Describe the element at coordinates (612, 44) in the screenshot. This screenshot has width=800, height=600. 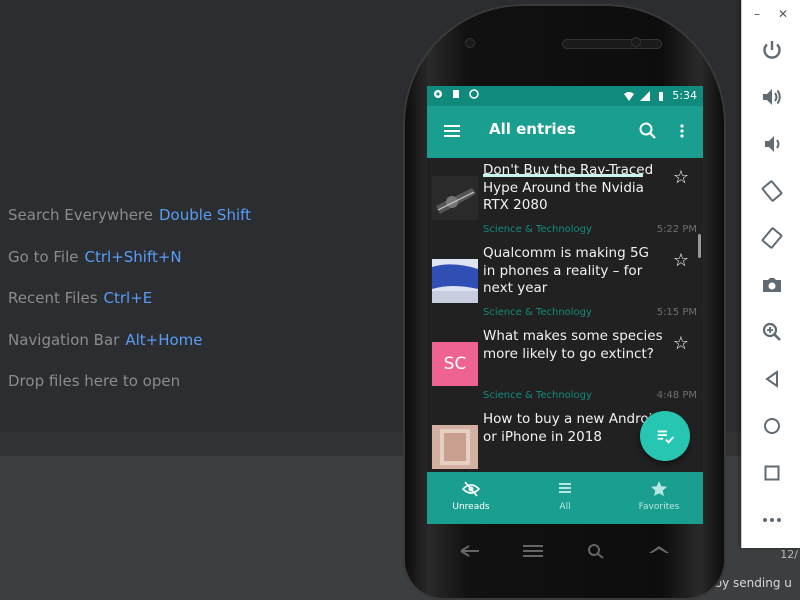
I see `phone-speaker` at that location.